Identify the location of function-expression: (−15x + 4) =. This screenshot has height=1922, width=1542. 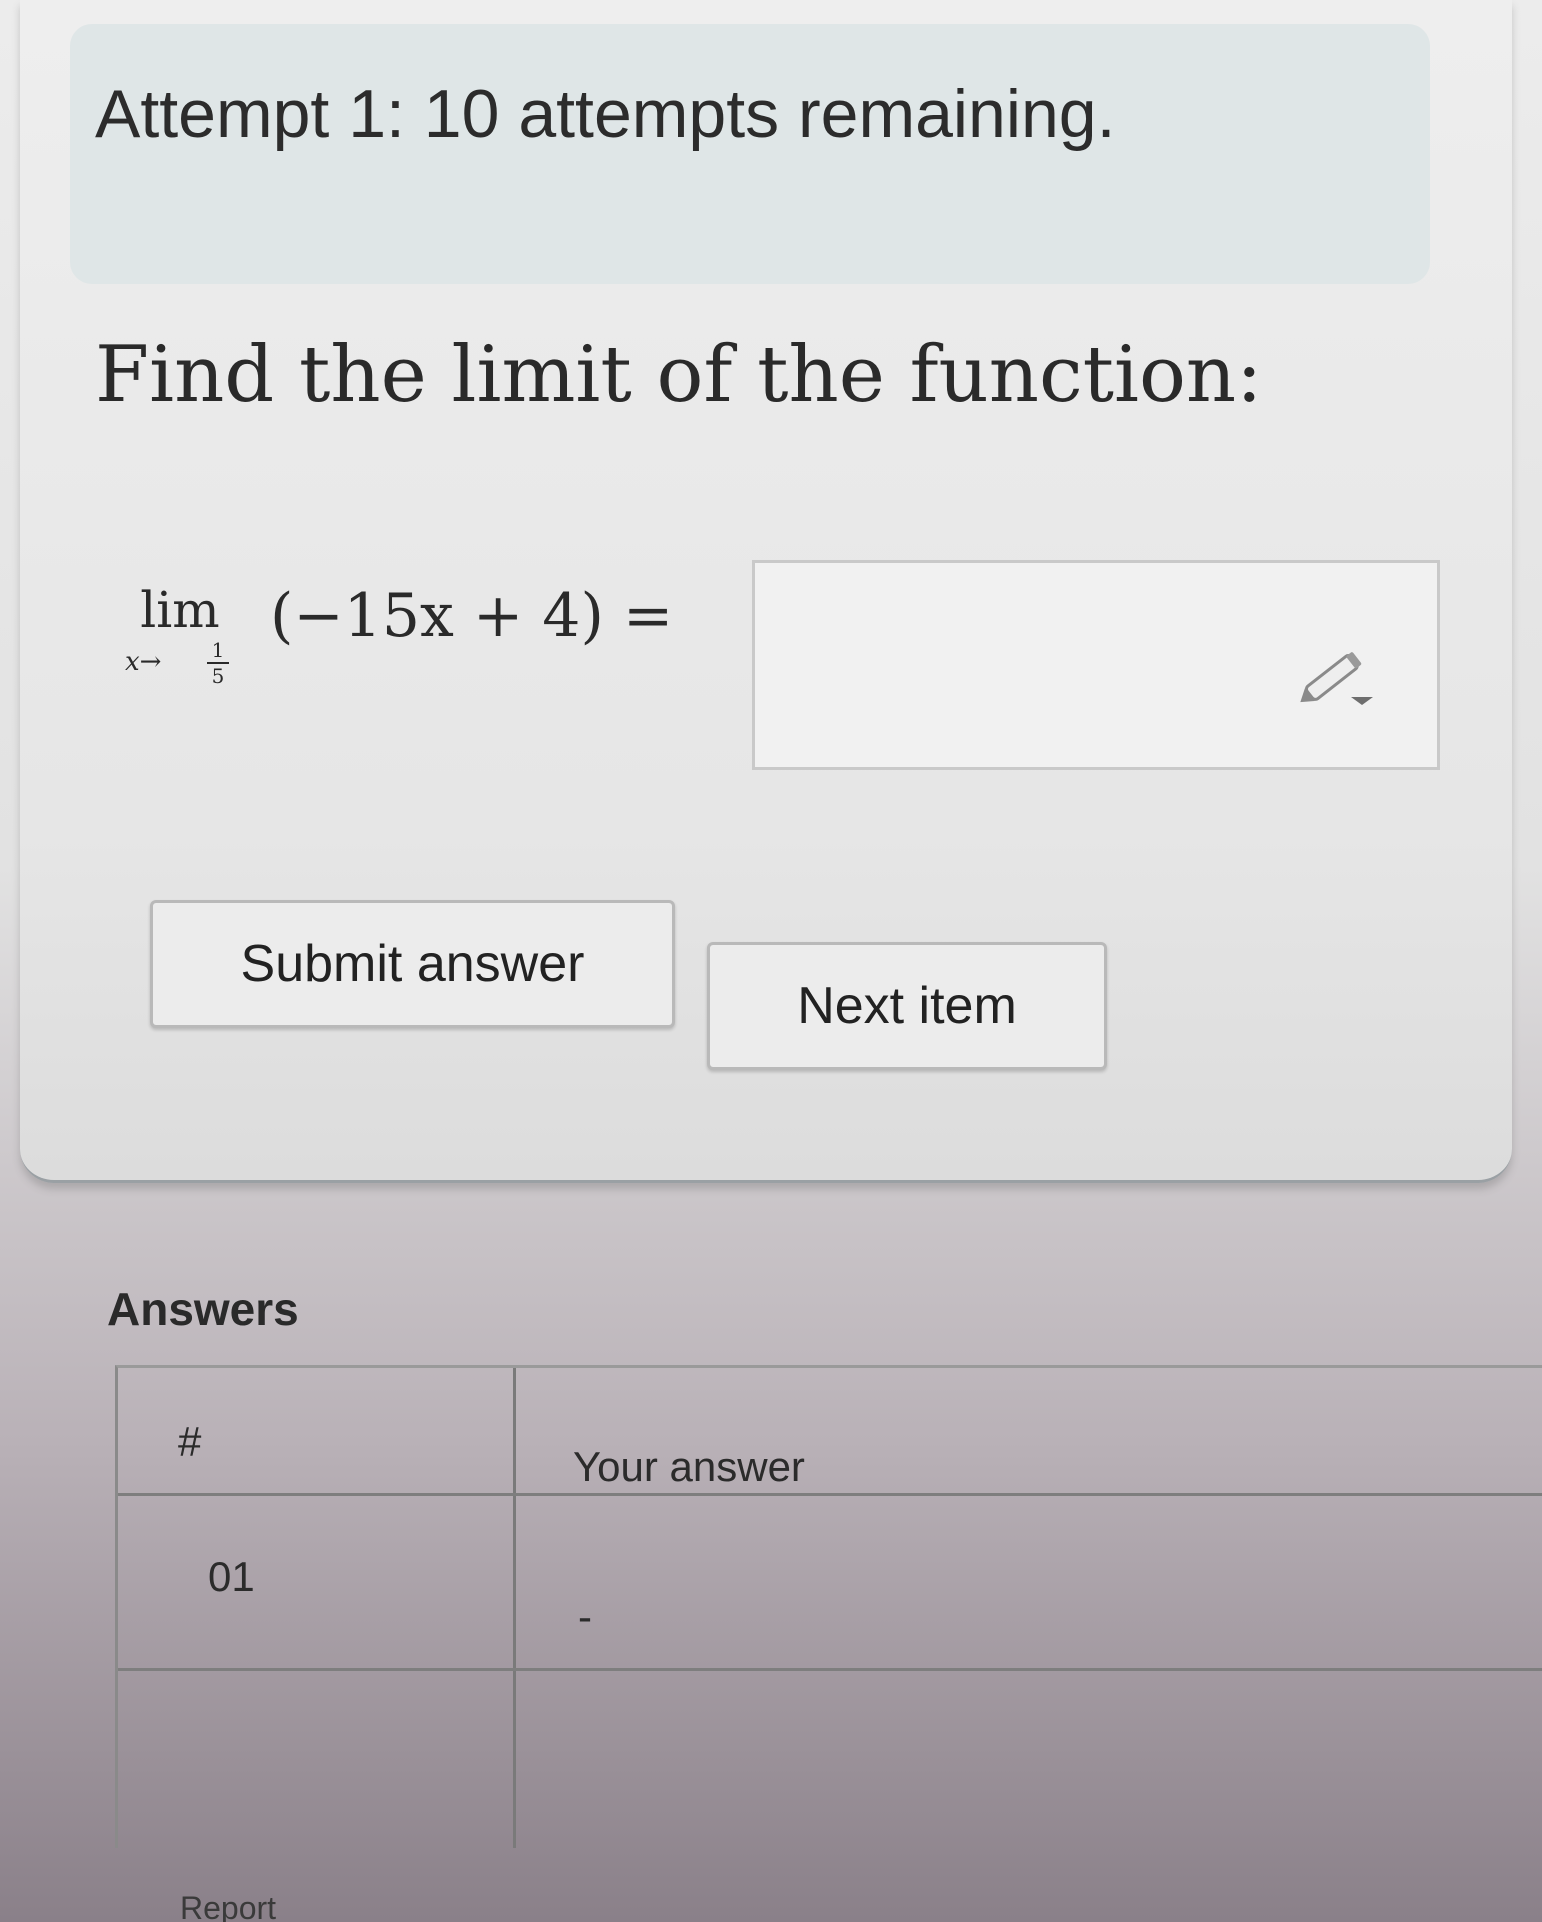
(472, 616).